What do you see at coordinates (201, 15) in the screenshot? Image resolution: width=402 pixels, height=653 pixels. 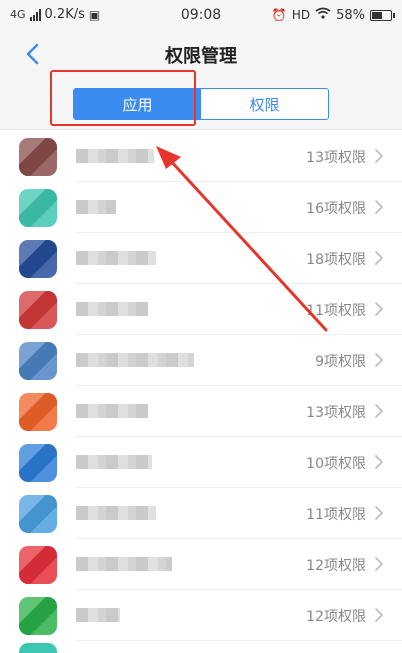 I see `status-bar: 4G 0.2K/s ▣ 09:08 ⏰ HD 58%` at bounding box center [201, 15].